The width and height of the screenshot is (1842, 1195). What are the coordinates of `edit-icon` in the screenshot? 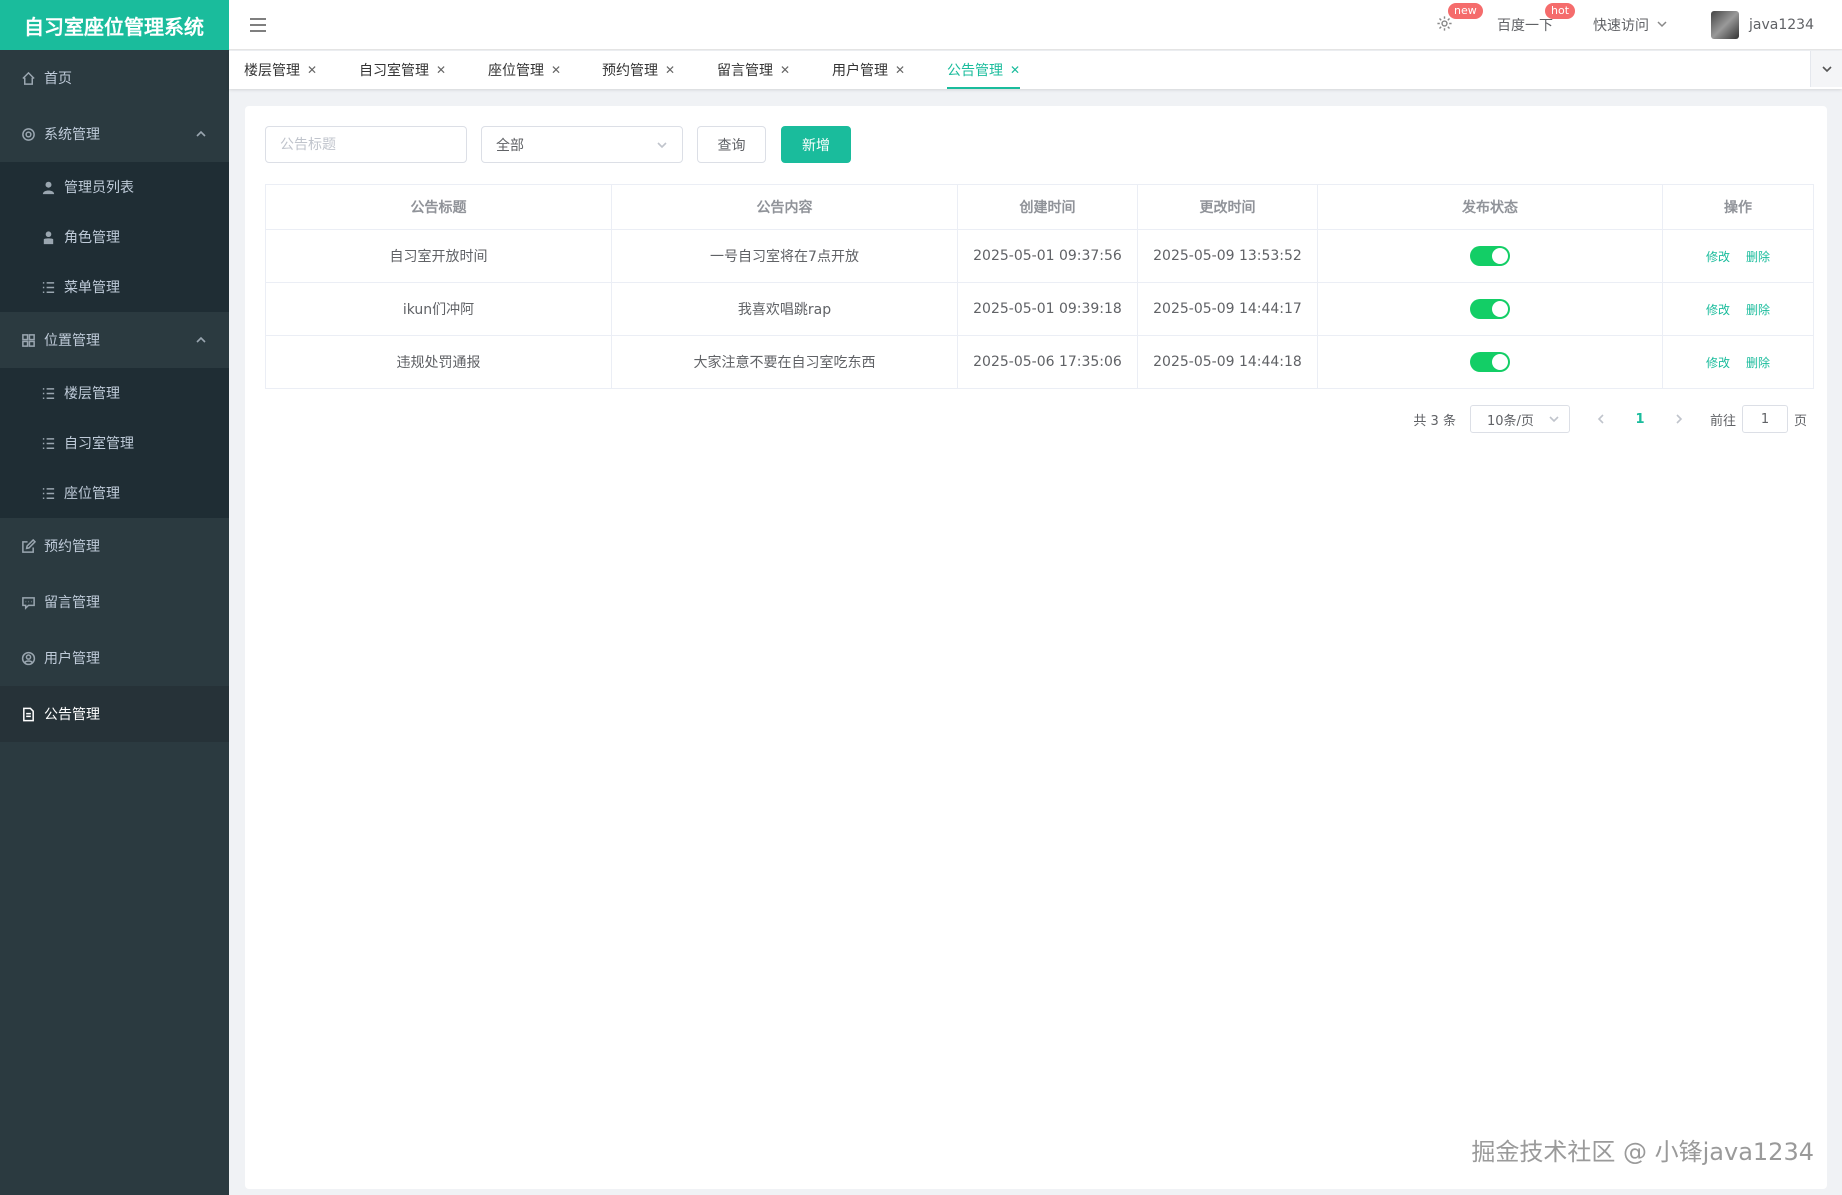 It's located at (28, 546).